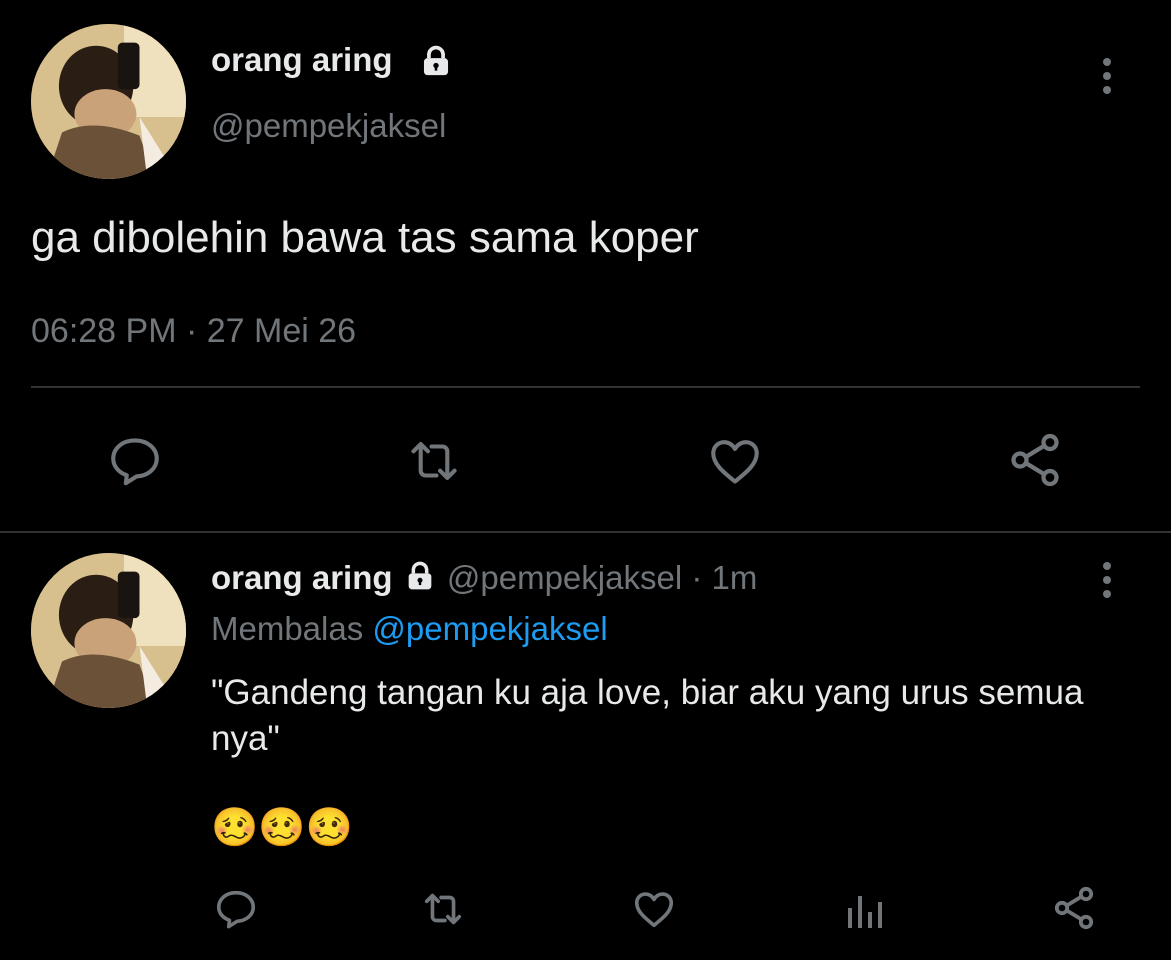 This screenshot has height=960, width=1171. What do you see at coordinates (864, 910) in the screenshot?
I see `analytics-icon` at bounding box center [864, 910].